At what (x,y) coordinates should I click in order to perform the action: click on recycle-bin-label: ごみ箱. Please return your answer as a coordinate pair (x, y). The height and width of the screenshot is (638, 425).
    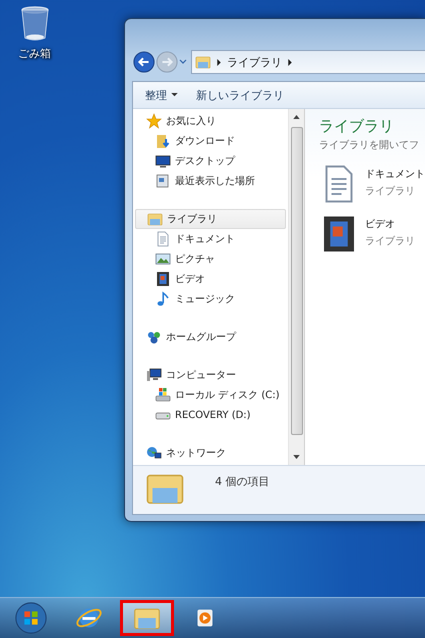
    Looking at the image, I should click on (34, 53).